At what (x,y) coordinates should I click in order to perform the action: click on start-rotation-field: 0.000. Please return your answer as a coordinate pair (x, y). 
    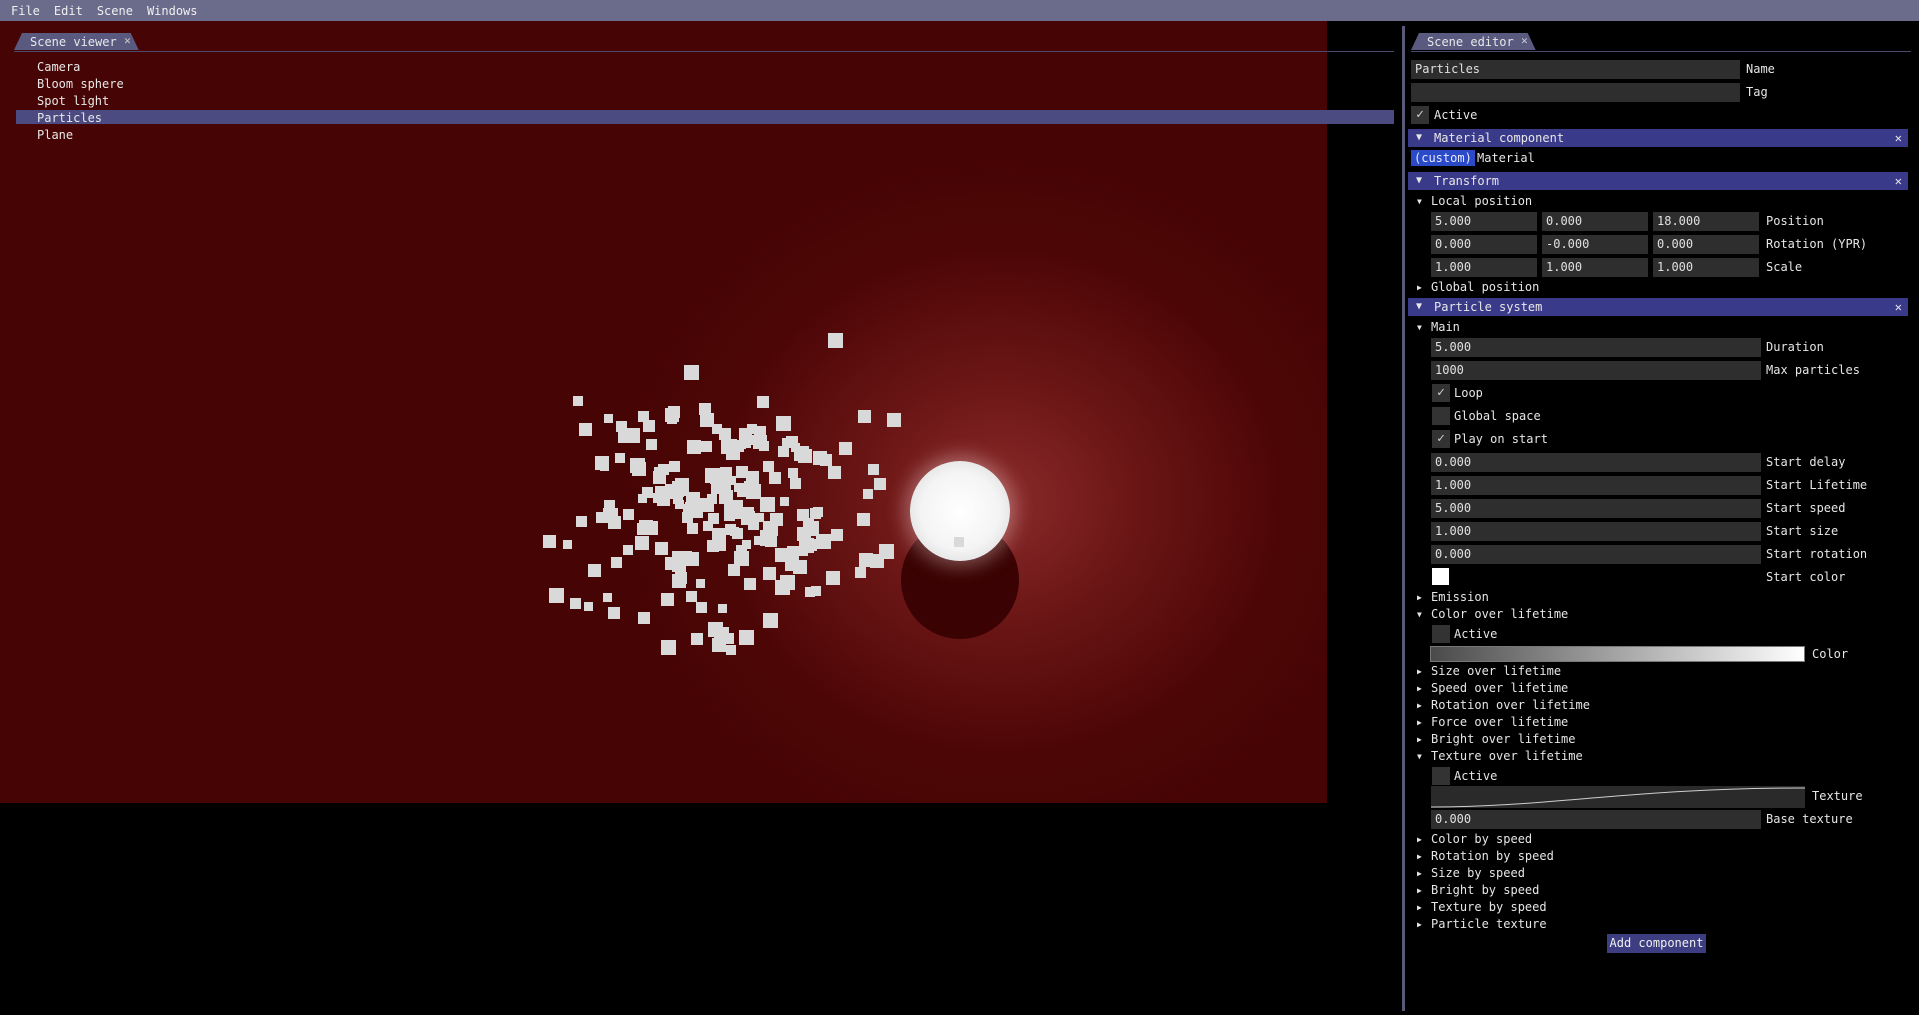
    Looking at the image, I should click on (1596, 554).